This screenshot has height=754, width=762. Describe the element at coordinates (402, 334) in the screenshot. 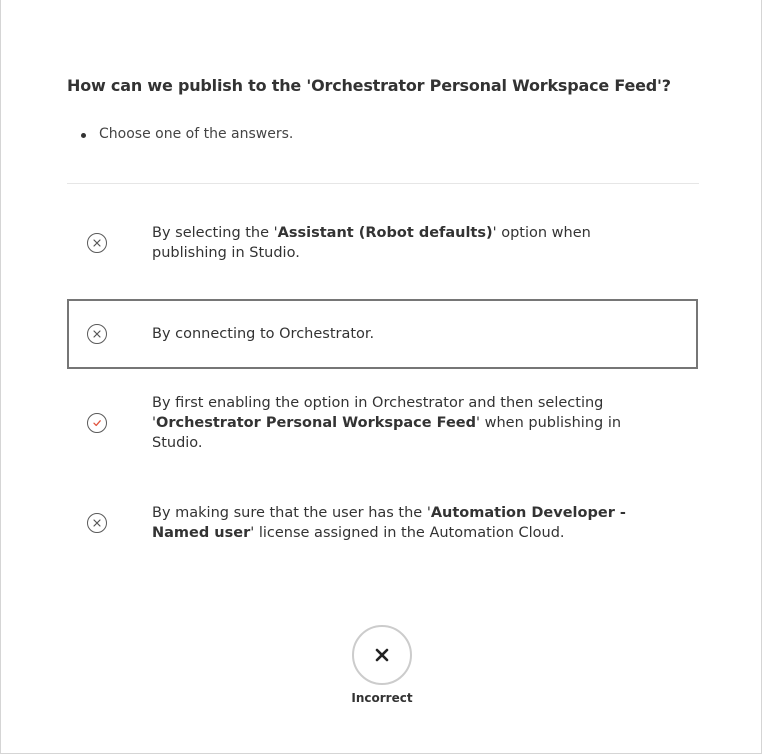

I see `answer-text: By connecting to Orchestrator.` at that location.